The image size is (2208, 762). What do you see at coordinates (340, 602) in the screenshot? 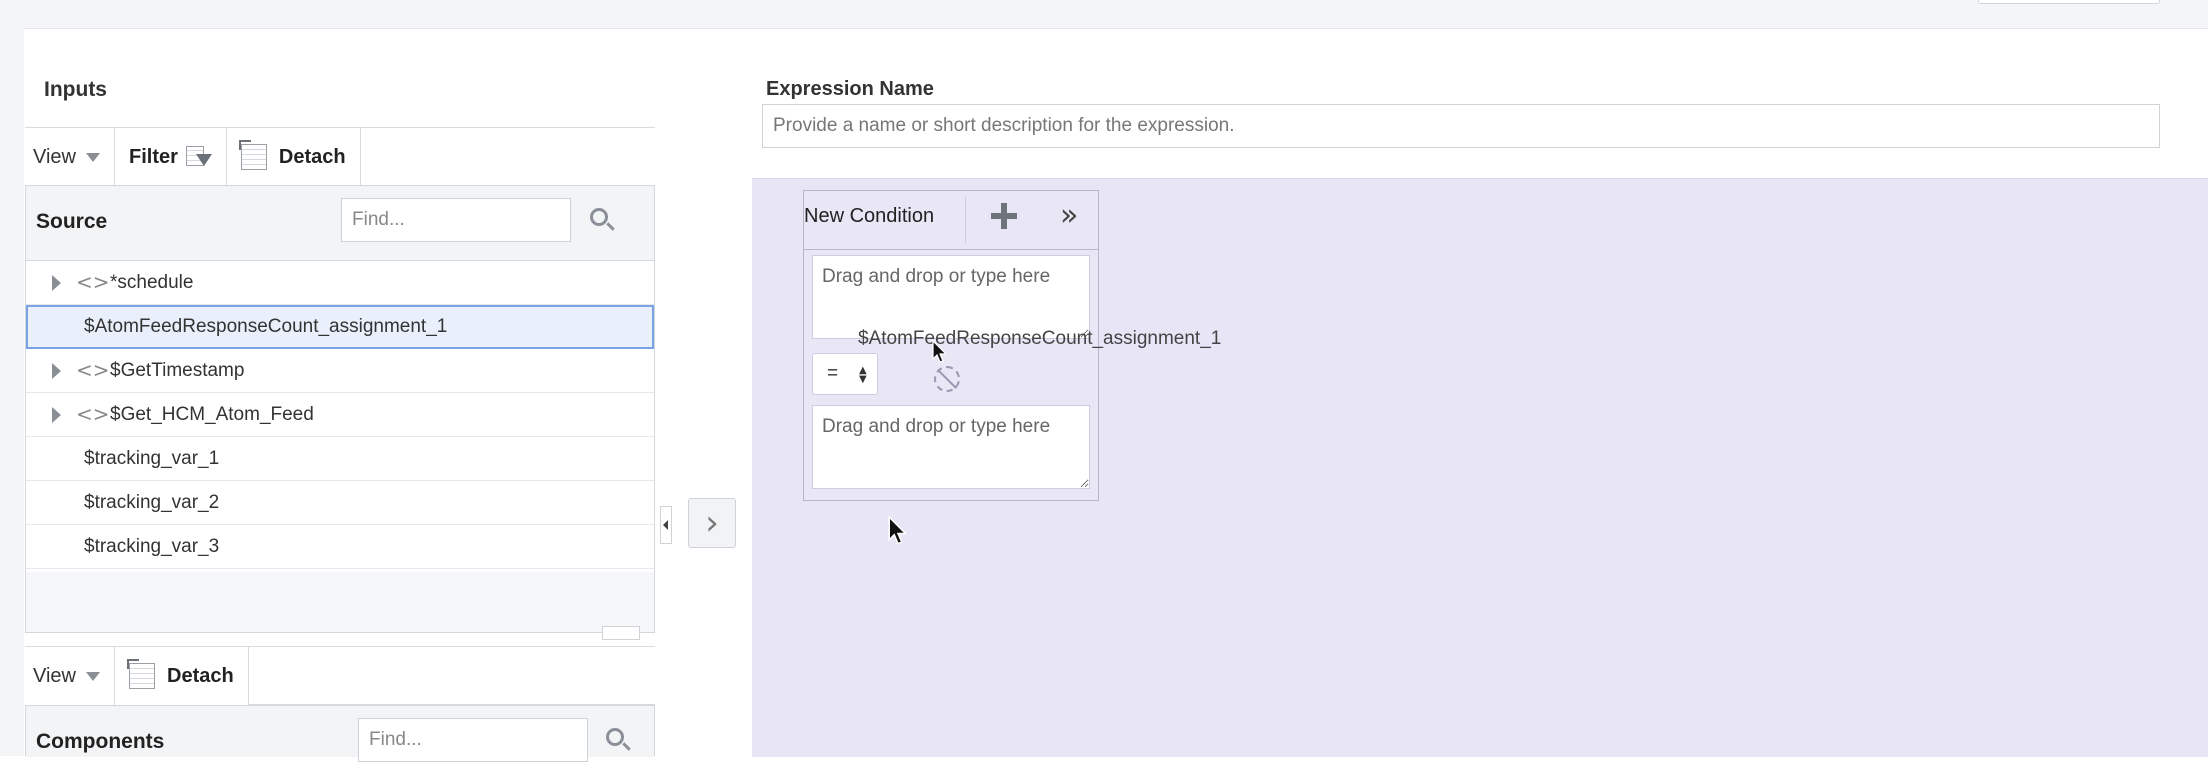
I see `source-empty-area` at bounding box center [340, 602].